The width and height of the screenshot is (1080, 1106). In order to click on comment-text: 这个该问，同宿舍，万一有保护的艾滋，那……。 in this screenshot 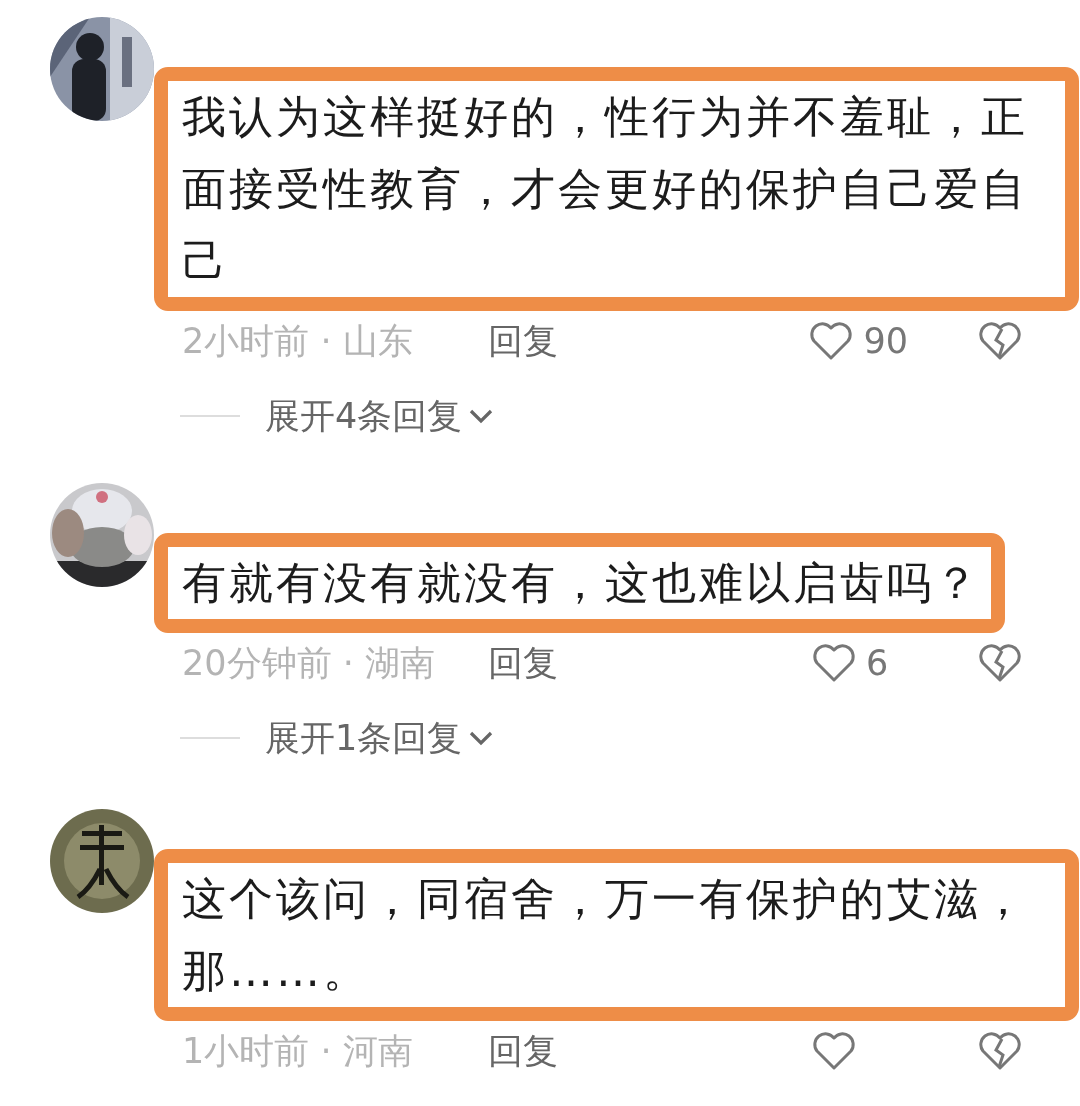, I will do `click(605, 935)`.